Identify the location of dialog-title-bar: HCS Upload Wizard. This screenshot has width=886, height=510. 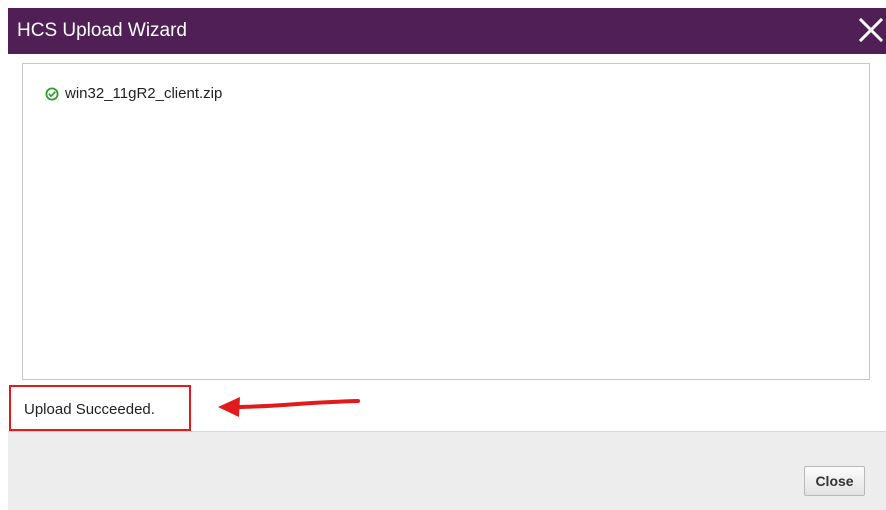
(447, 31).